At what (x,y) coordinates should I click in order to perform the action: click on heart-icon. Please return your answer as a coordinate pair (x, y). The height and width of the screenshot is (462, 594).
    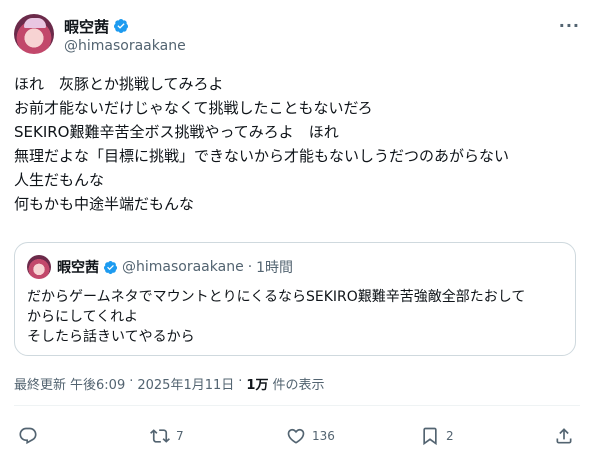
    Looking at the image, I should click on (296, 436).